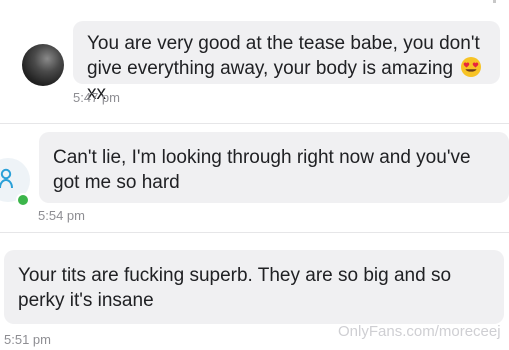  I want to click on heart-eyes-emoji-icon, so click(471, 67).